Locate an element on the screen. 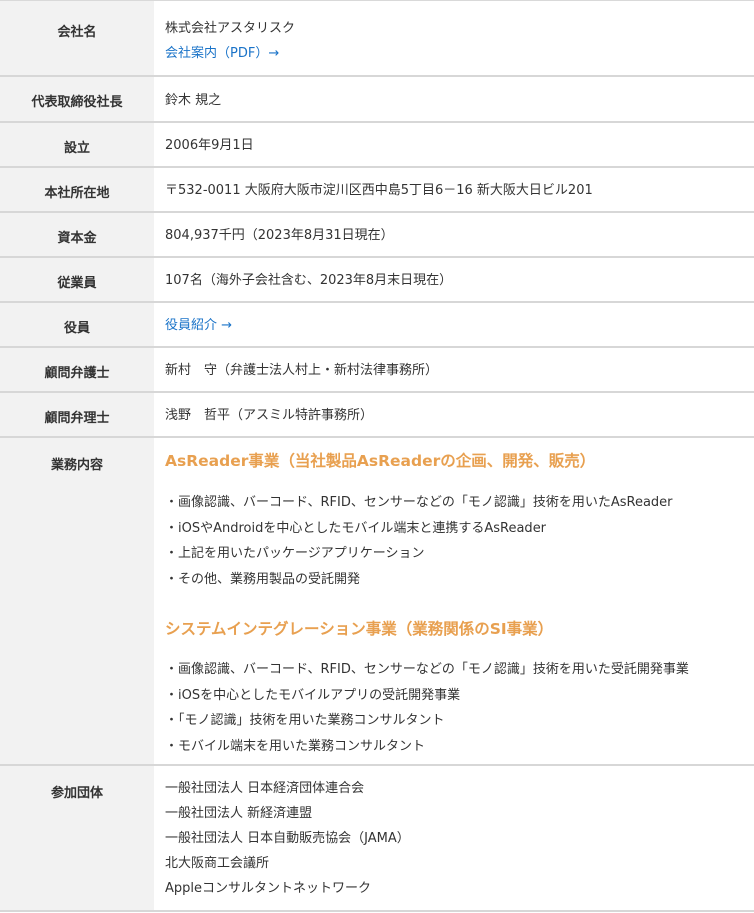 This screenshot has width=754, height=913. row-label: 資本金 is located at coordinates (77, 234).